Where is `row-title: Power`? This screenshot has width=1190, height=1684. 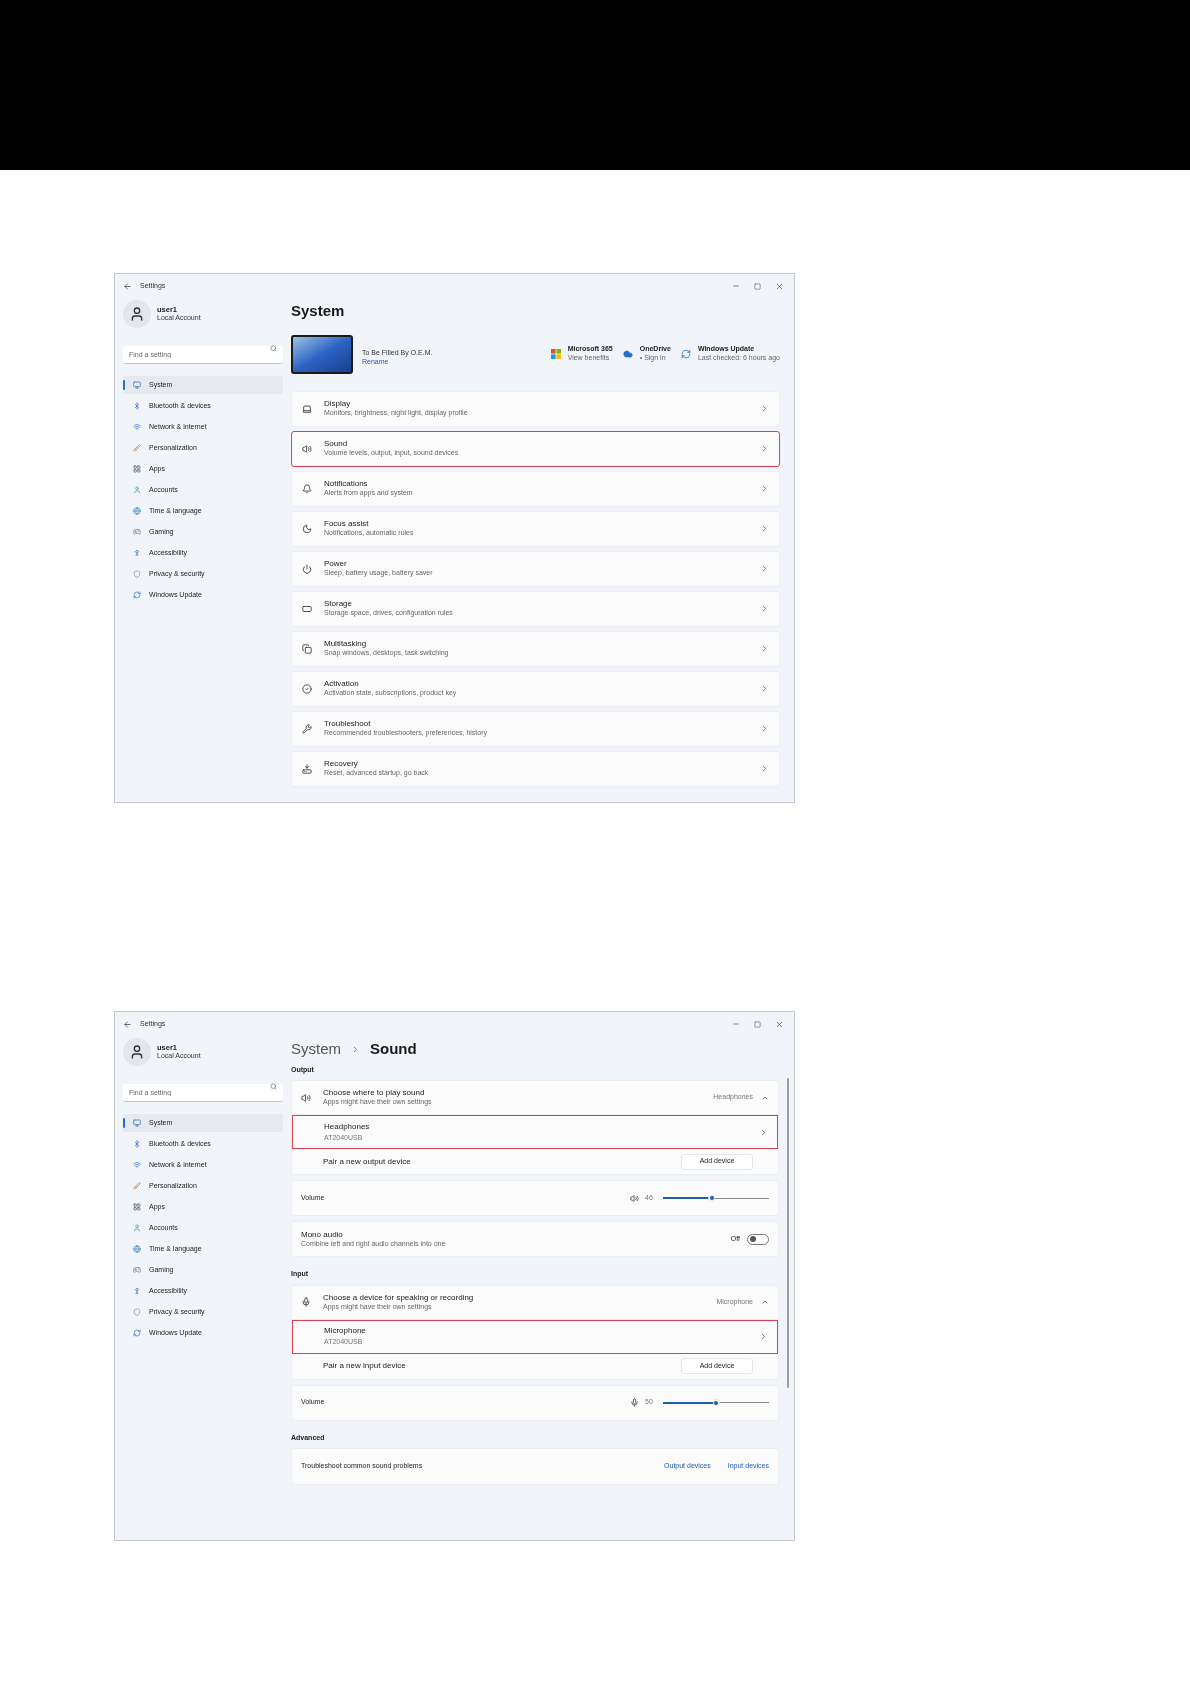 row-title: Power is located at coordinates (336, 564).